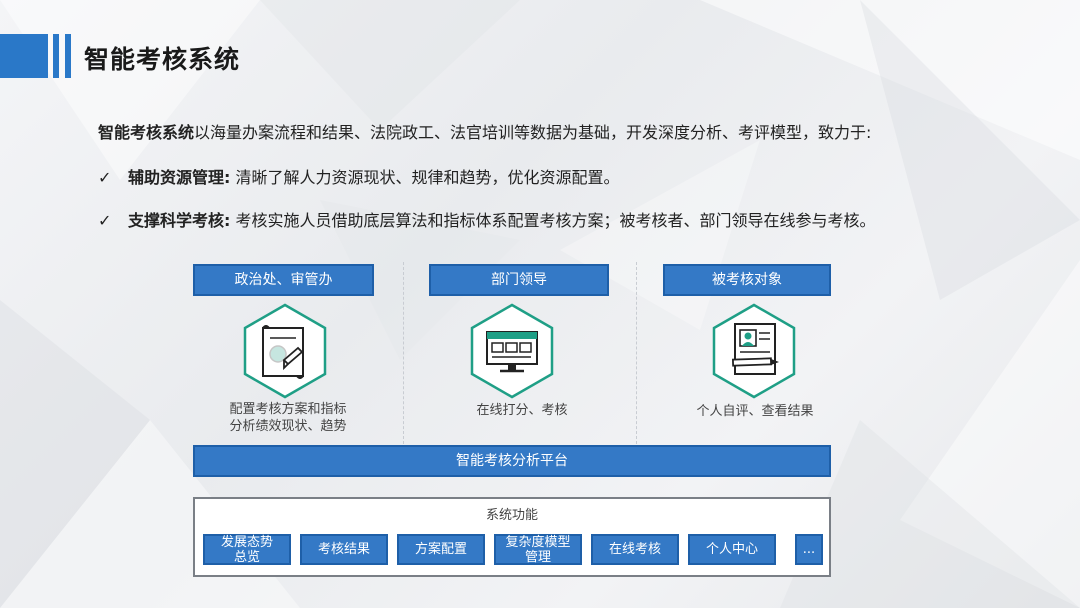 This screenshot has height=608, width=1080. What do you see at coordinates (179, 177) in the screenshot?
I see `bullet-title: 辅助资源管理:` at bounding box center [179, 177].